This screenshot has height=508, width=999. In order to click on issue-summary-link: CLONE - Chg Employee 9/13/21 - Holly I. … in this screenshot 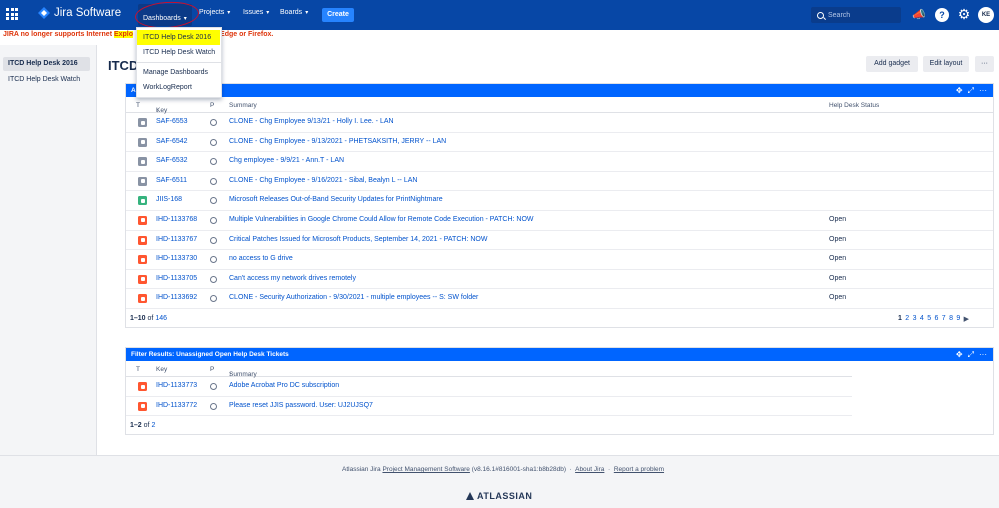, I will do `click(311, 121)`.